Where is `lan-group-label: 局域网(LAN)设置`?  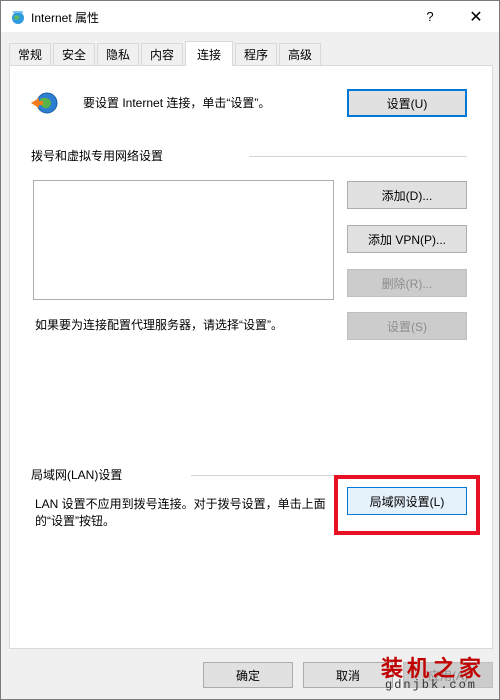
lan-group-label: 局域网(LAN)设置 is located at coordinates (77, 475).